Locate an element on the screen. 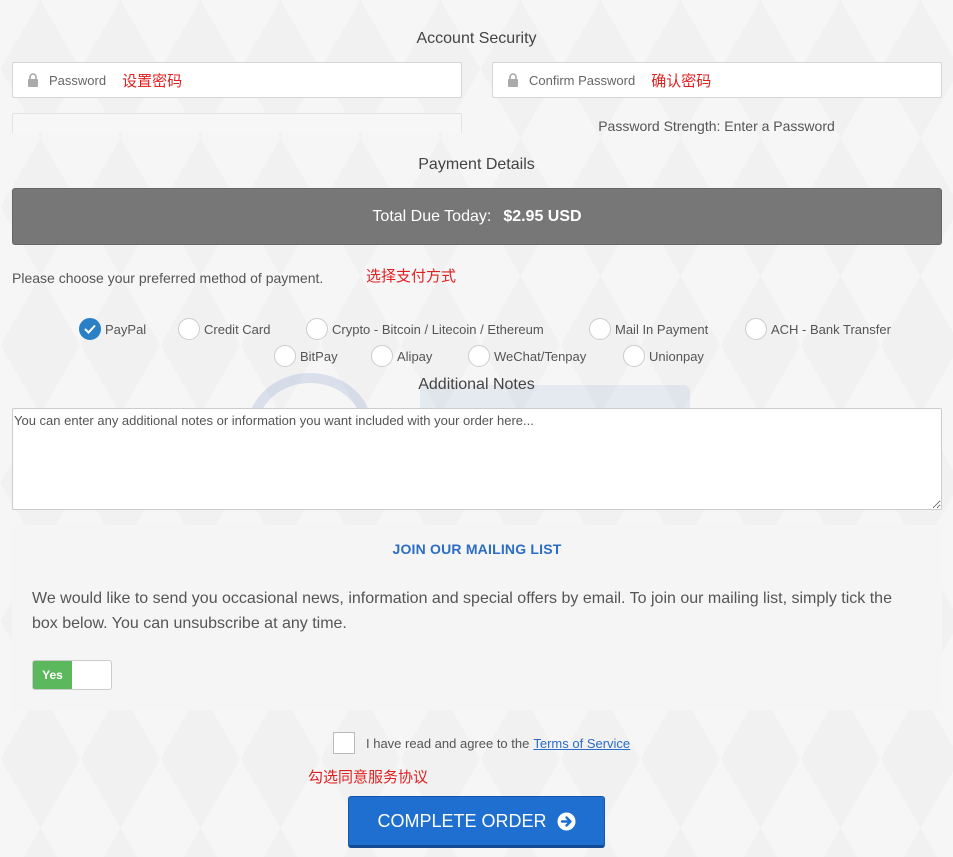  toggle-yes-label: Yes is located at coordinates (52, 675).